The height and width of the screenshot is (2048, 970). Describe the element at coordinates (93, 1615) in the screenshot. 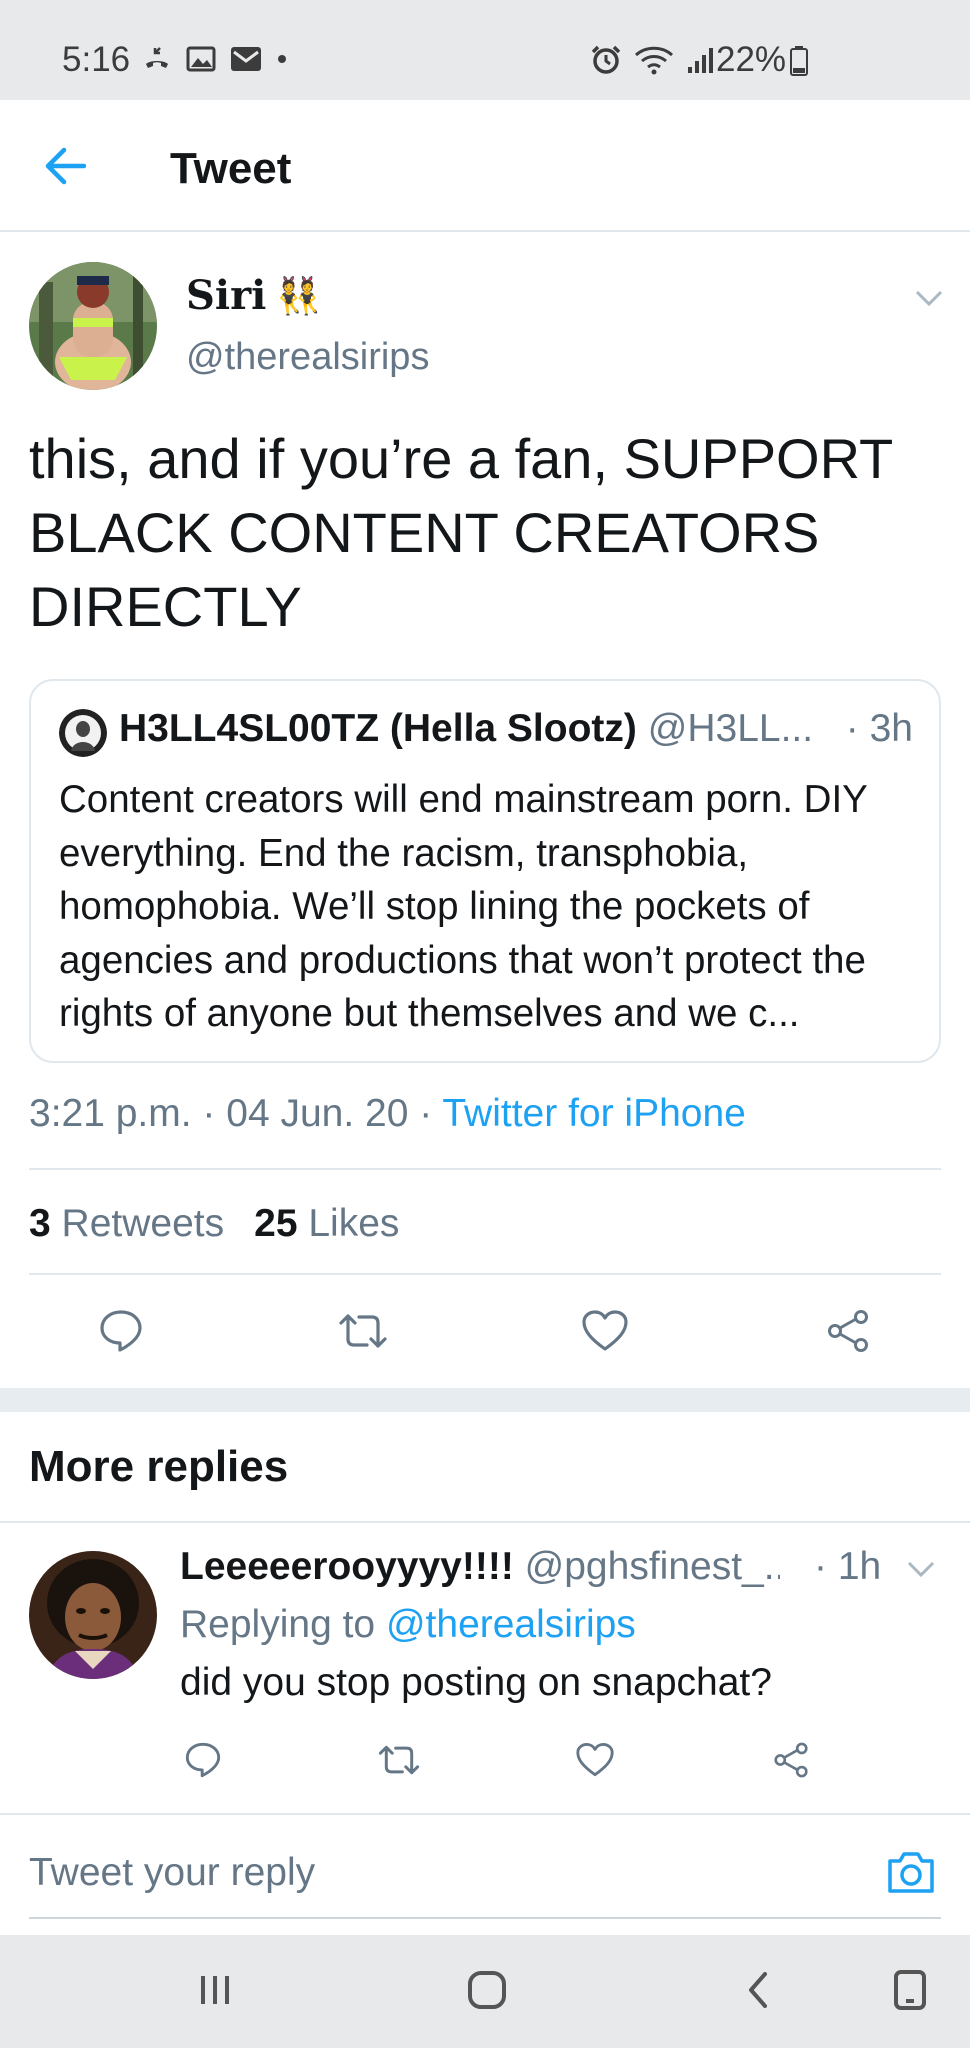

I see `reply-avatar` at that location.